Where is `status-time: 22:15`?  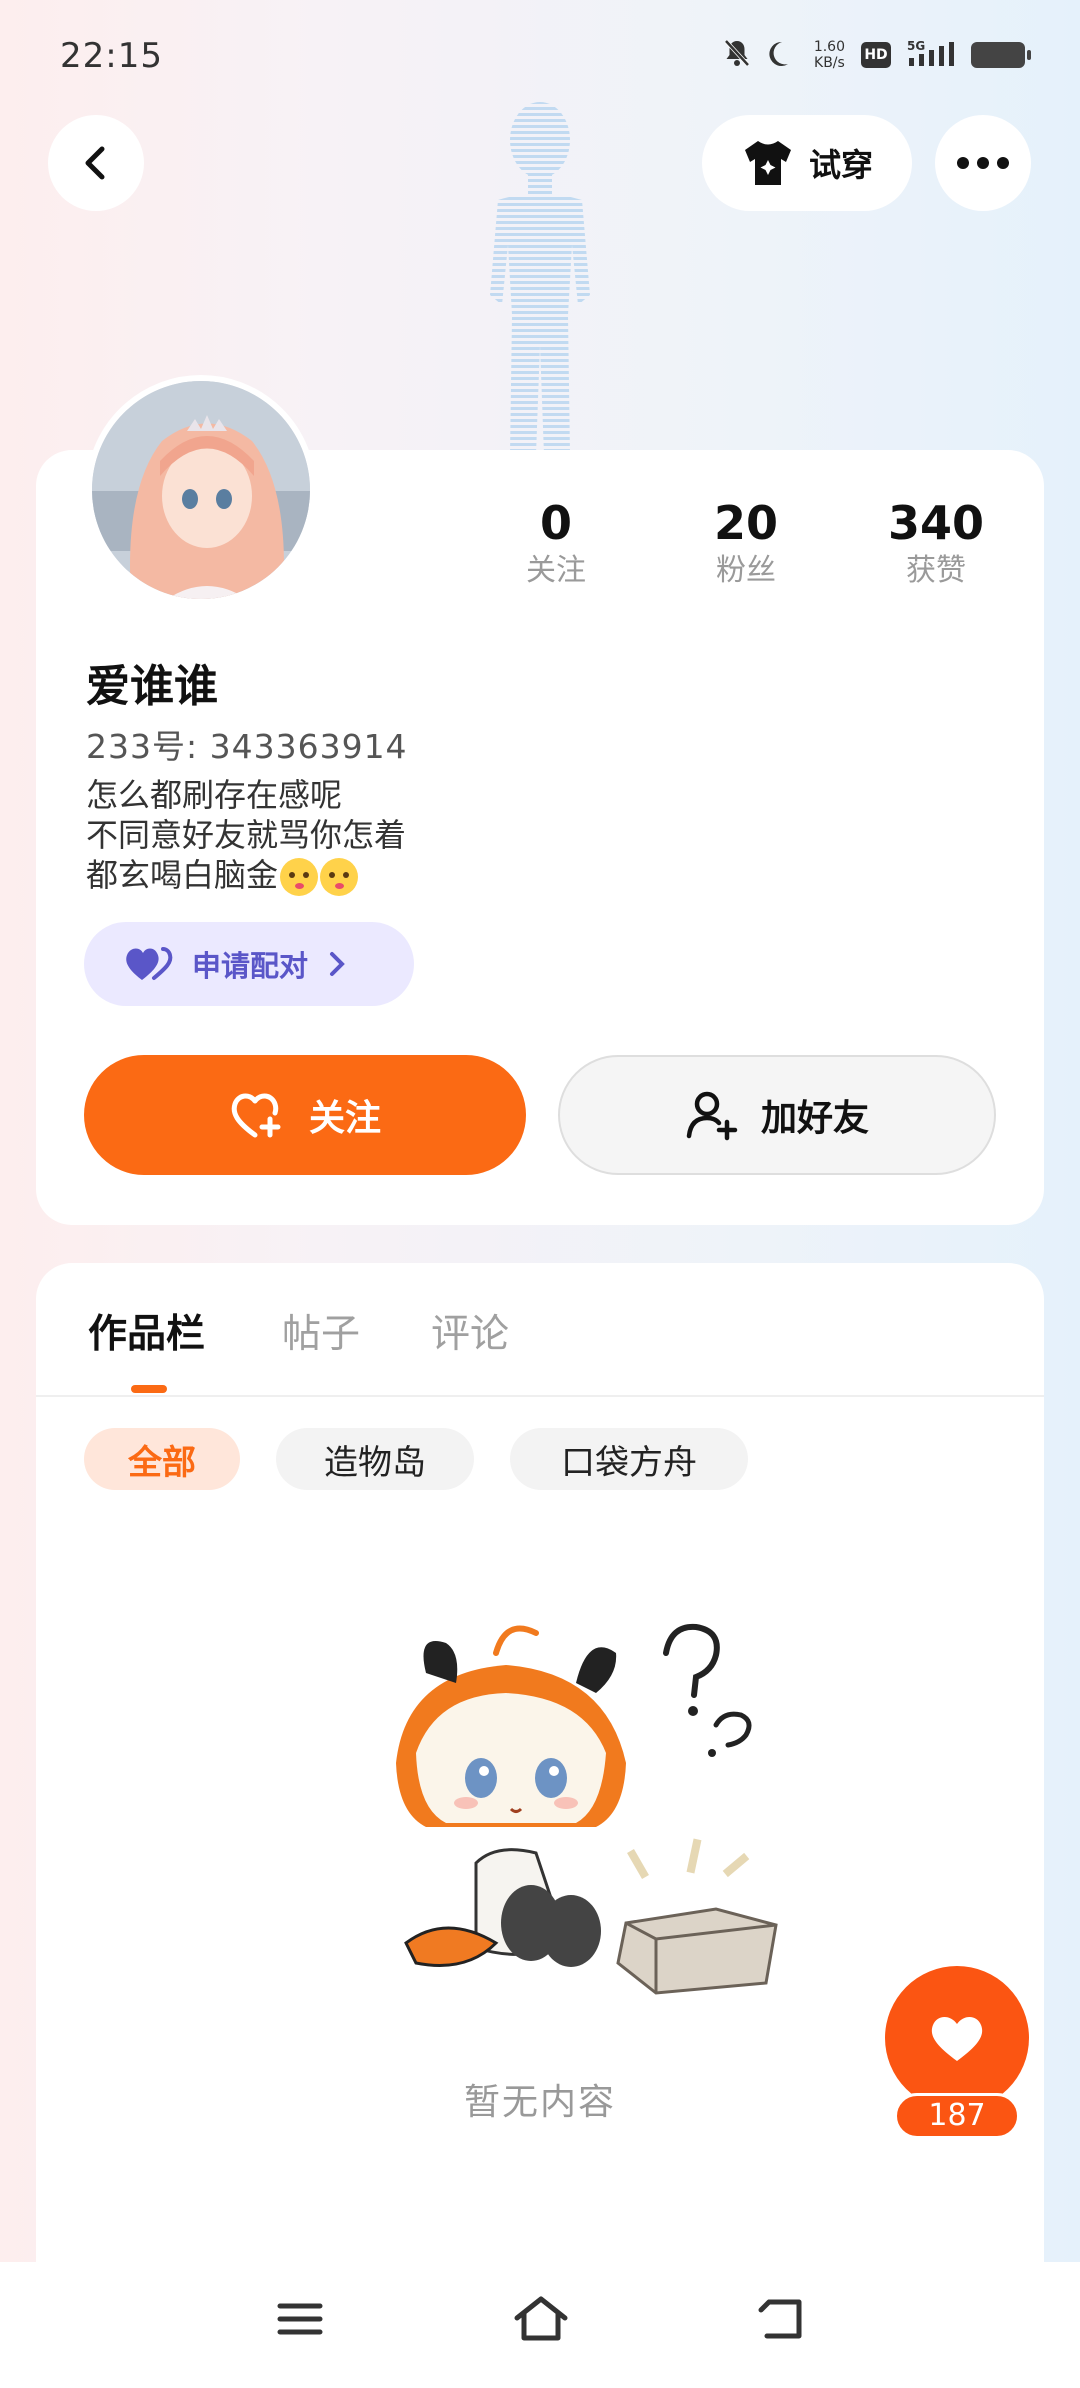
status-time: 22:15 is located at coordinates (111, 56).